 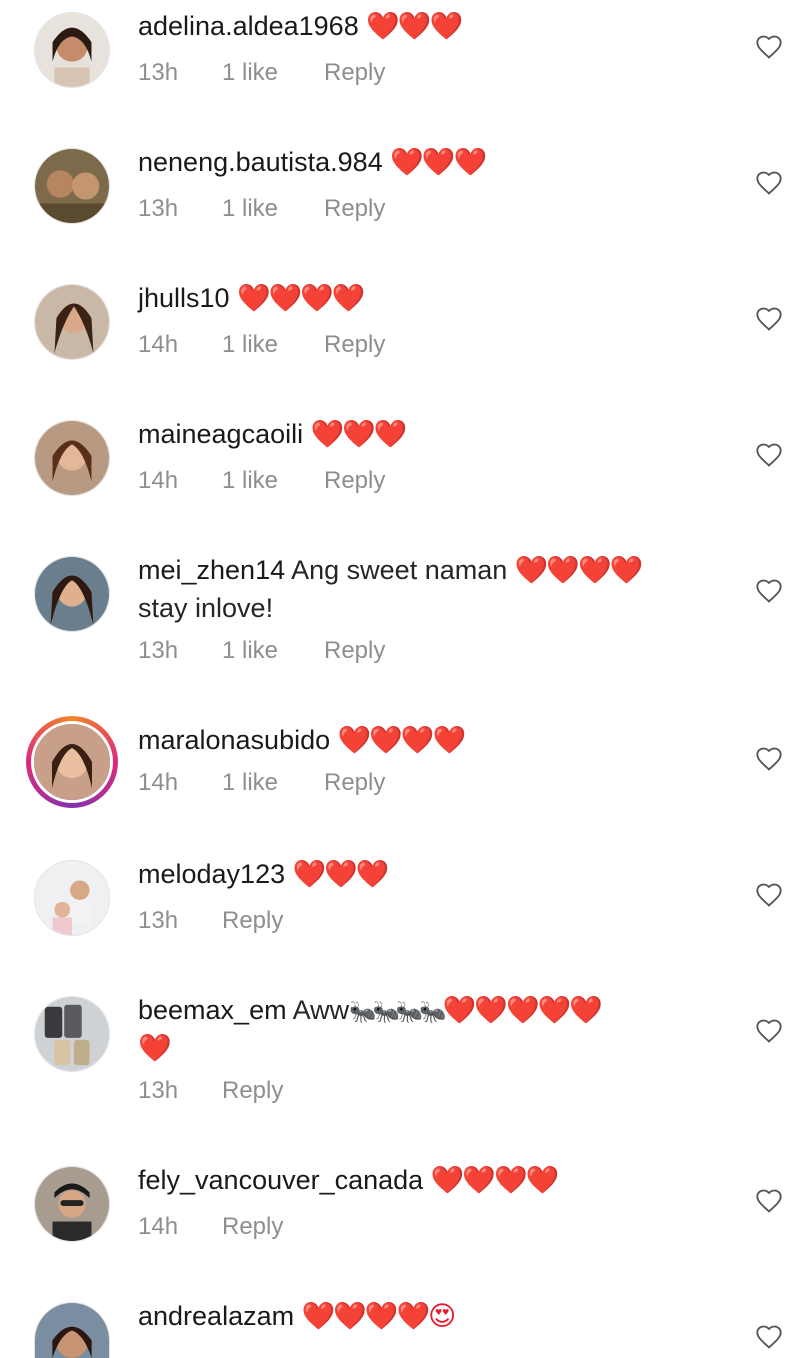 What do you see at coordinates (234, 740) in the screenshot?
I see `username: maralonasubido` at bounding box center [234, 740].